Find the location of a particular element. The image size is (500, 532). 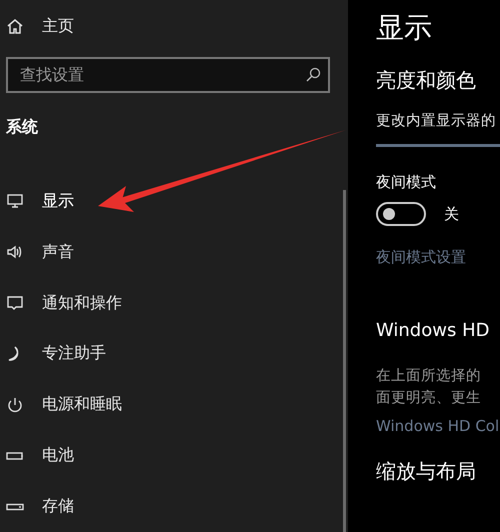

brightness-slider-track is located at coordinates (438, 145).